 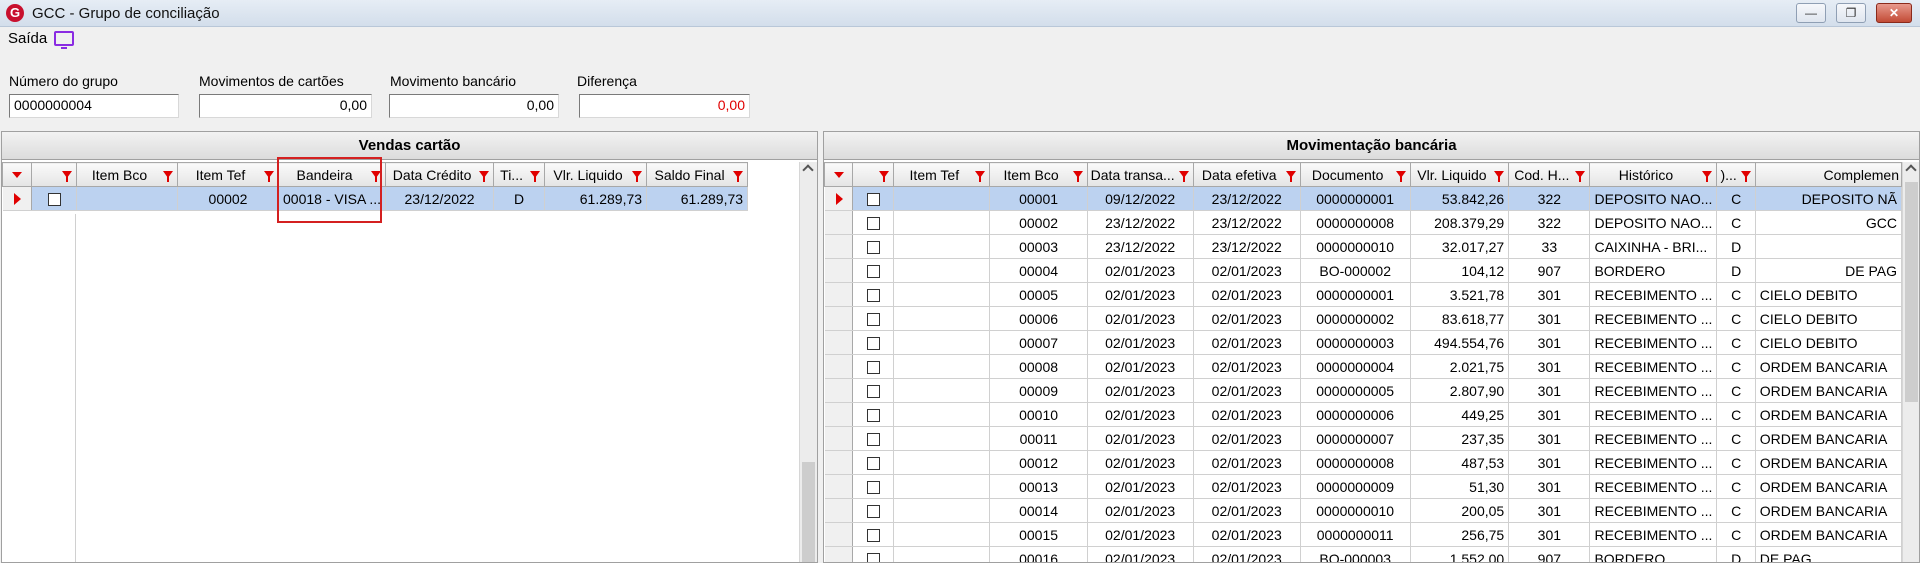 I want to click on cell-vlr-liquido: 1.552,00, so click(x=1460, y=554).